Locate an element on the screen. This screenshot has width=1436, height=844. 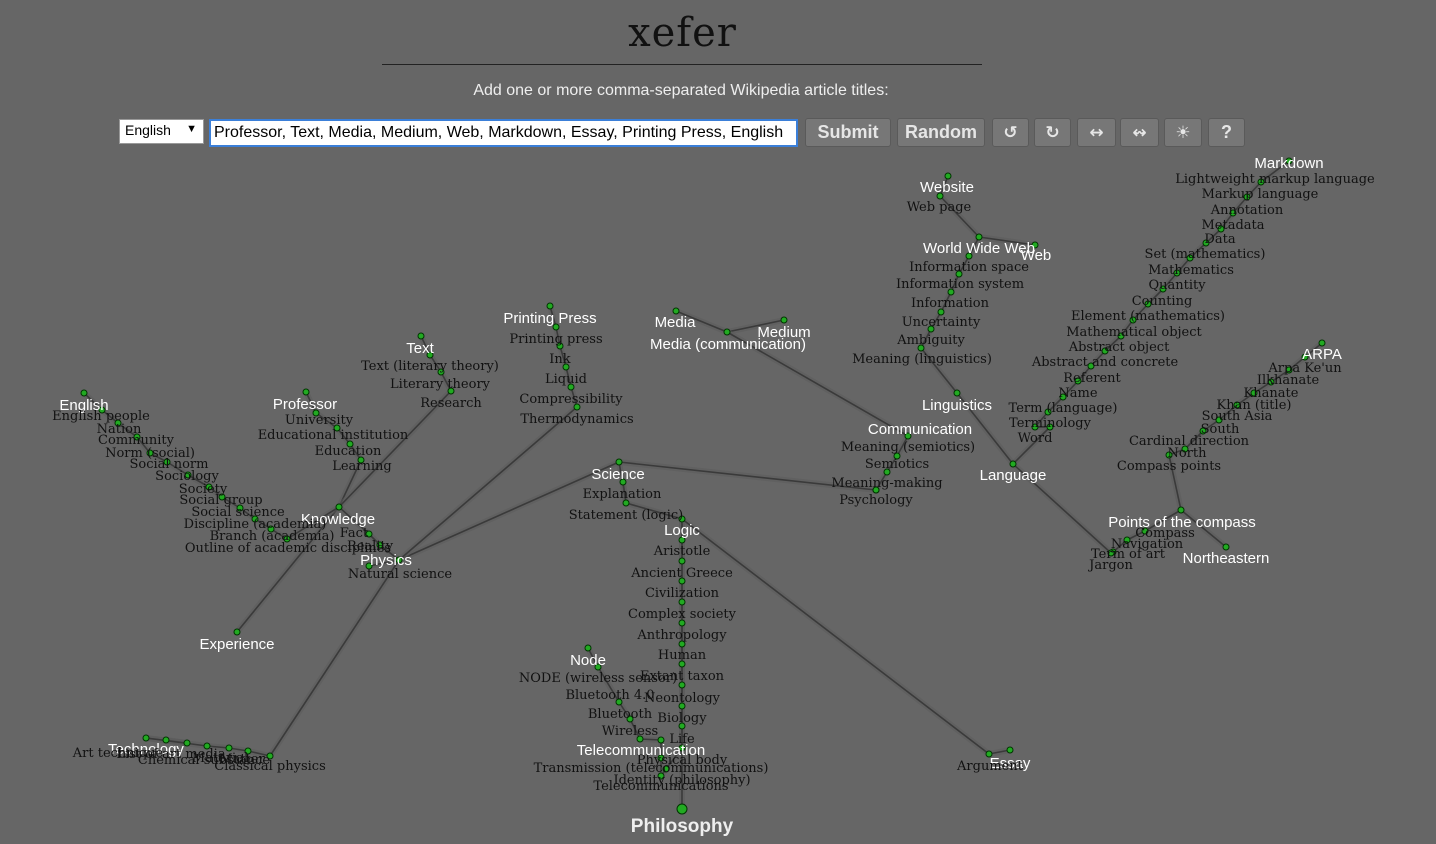
graph-node-linguistics is located at coordinates (957, 393).